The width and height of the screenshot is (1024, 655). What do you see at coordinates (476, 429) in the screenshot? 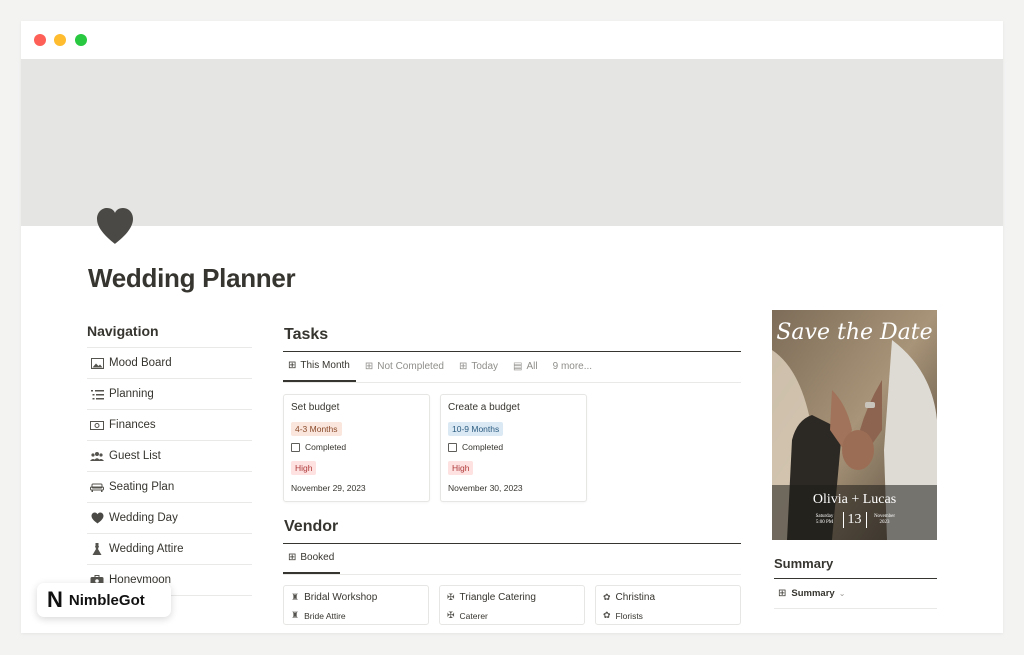
I see `timeframe-tag: 10-9 Months` at bounding box center [476, 429].